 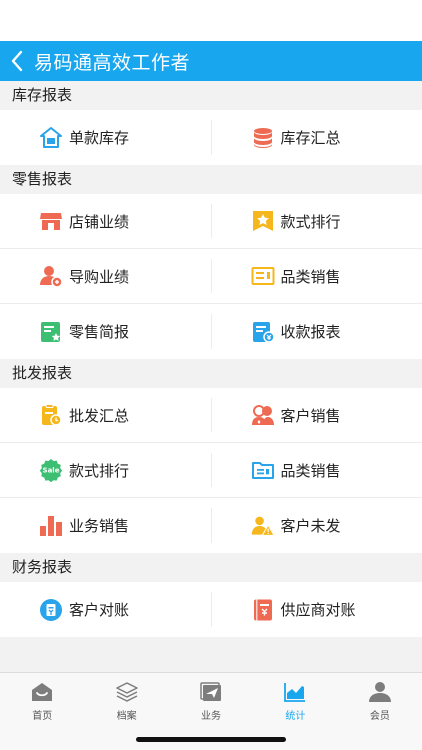 What do you see at coordinates (99, 138) in the screenshot?
I see `report-item-label: 单款库存` at bounding box center [99, 138].